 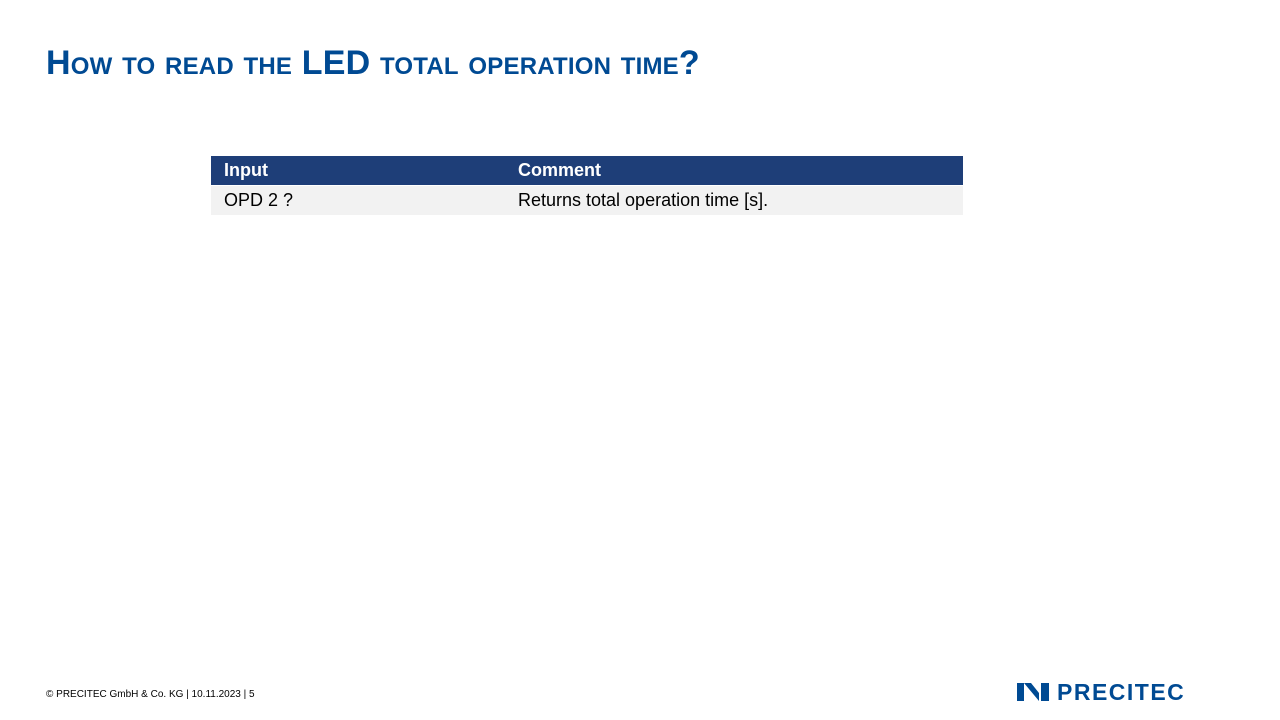 I want to click on precitec-logo: PRECITEC, so click(x=1101, y=692).